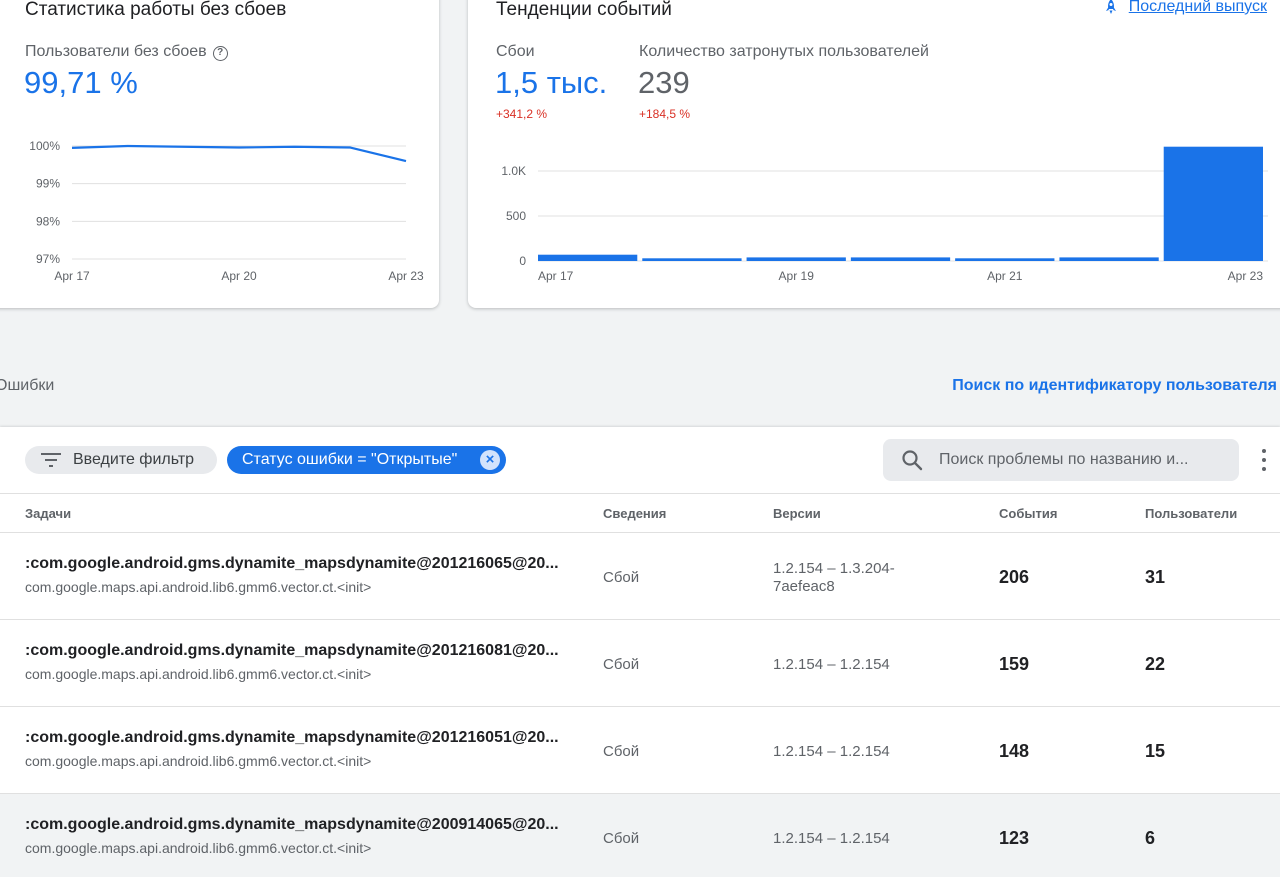 The height and width of the screenshot is (877, 1280). I want to click on column-issues: Задачи, so click(48, 513).